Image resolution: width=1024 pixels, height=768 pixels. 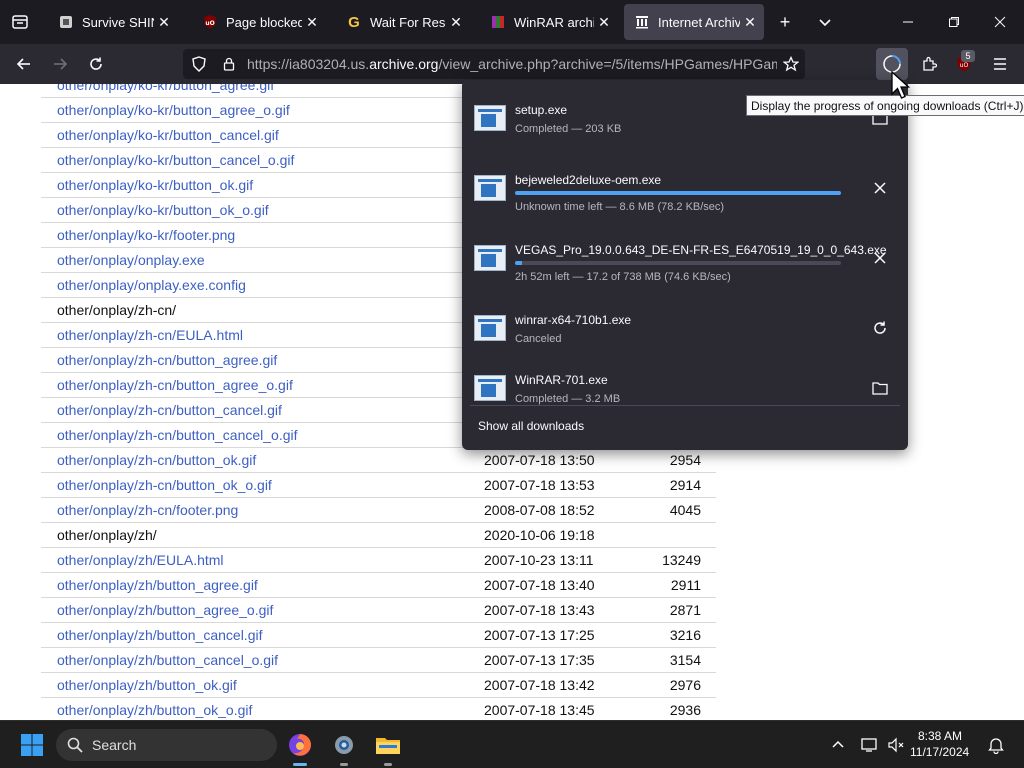 What do you see at coordinates (838, 745) in the screenshot?
I see `show-hidden-icons-icon` at bounding box center [838, 745].